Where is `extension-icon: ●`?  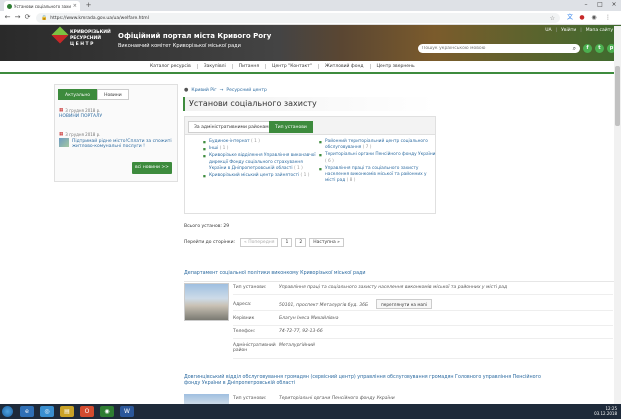 extension-icon: ● is located at coordinates (582, 18).